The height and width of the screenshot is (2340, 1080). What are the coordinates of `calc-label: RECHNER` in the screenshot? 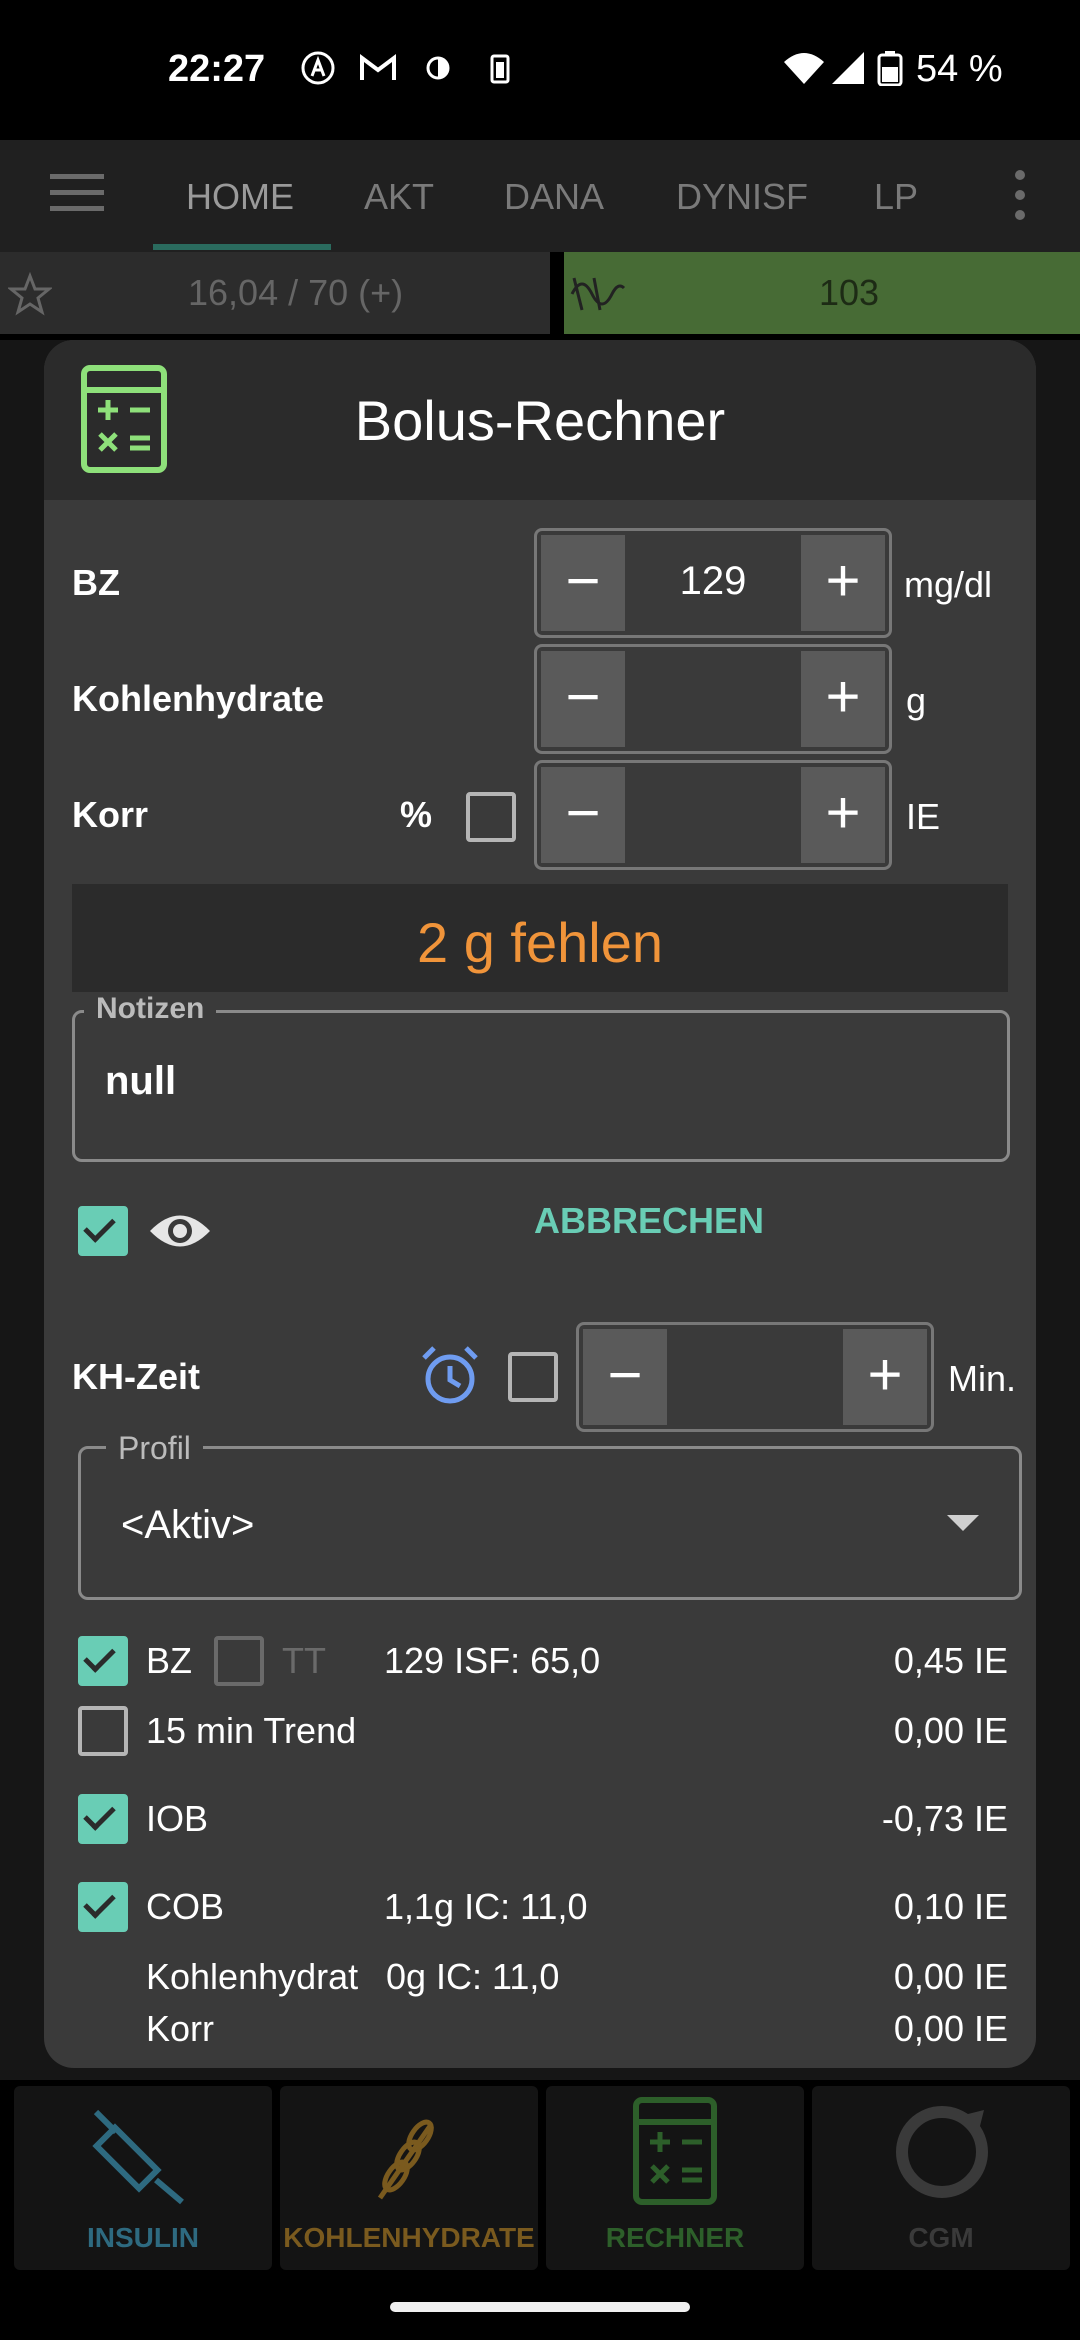 It's located at (675, 2237).